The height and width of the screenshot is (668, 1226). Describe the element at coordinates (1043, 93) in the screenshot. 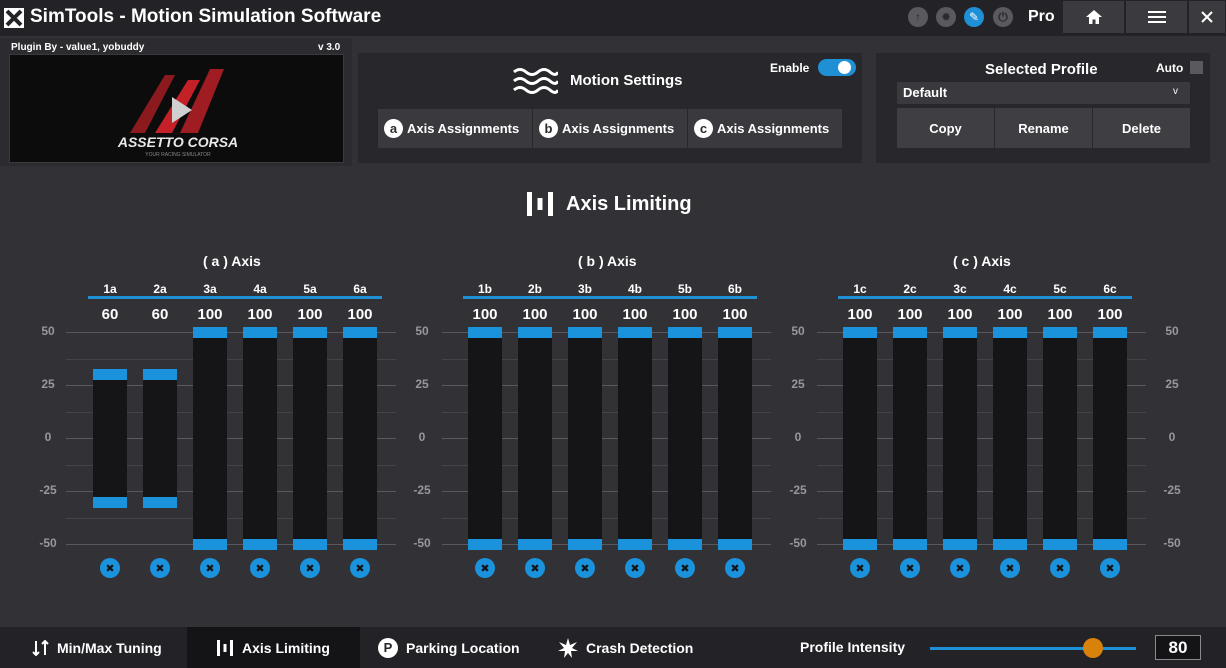

I see `profile-select: Default` at that location.